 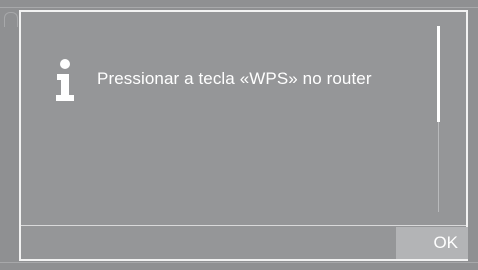 I want to click on ok-button-label: OK, so click(x=445, y=242).